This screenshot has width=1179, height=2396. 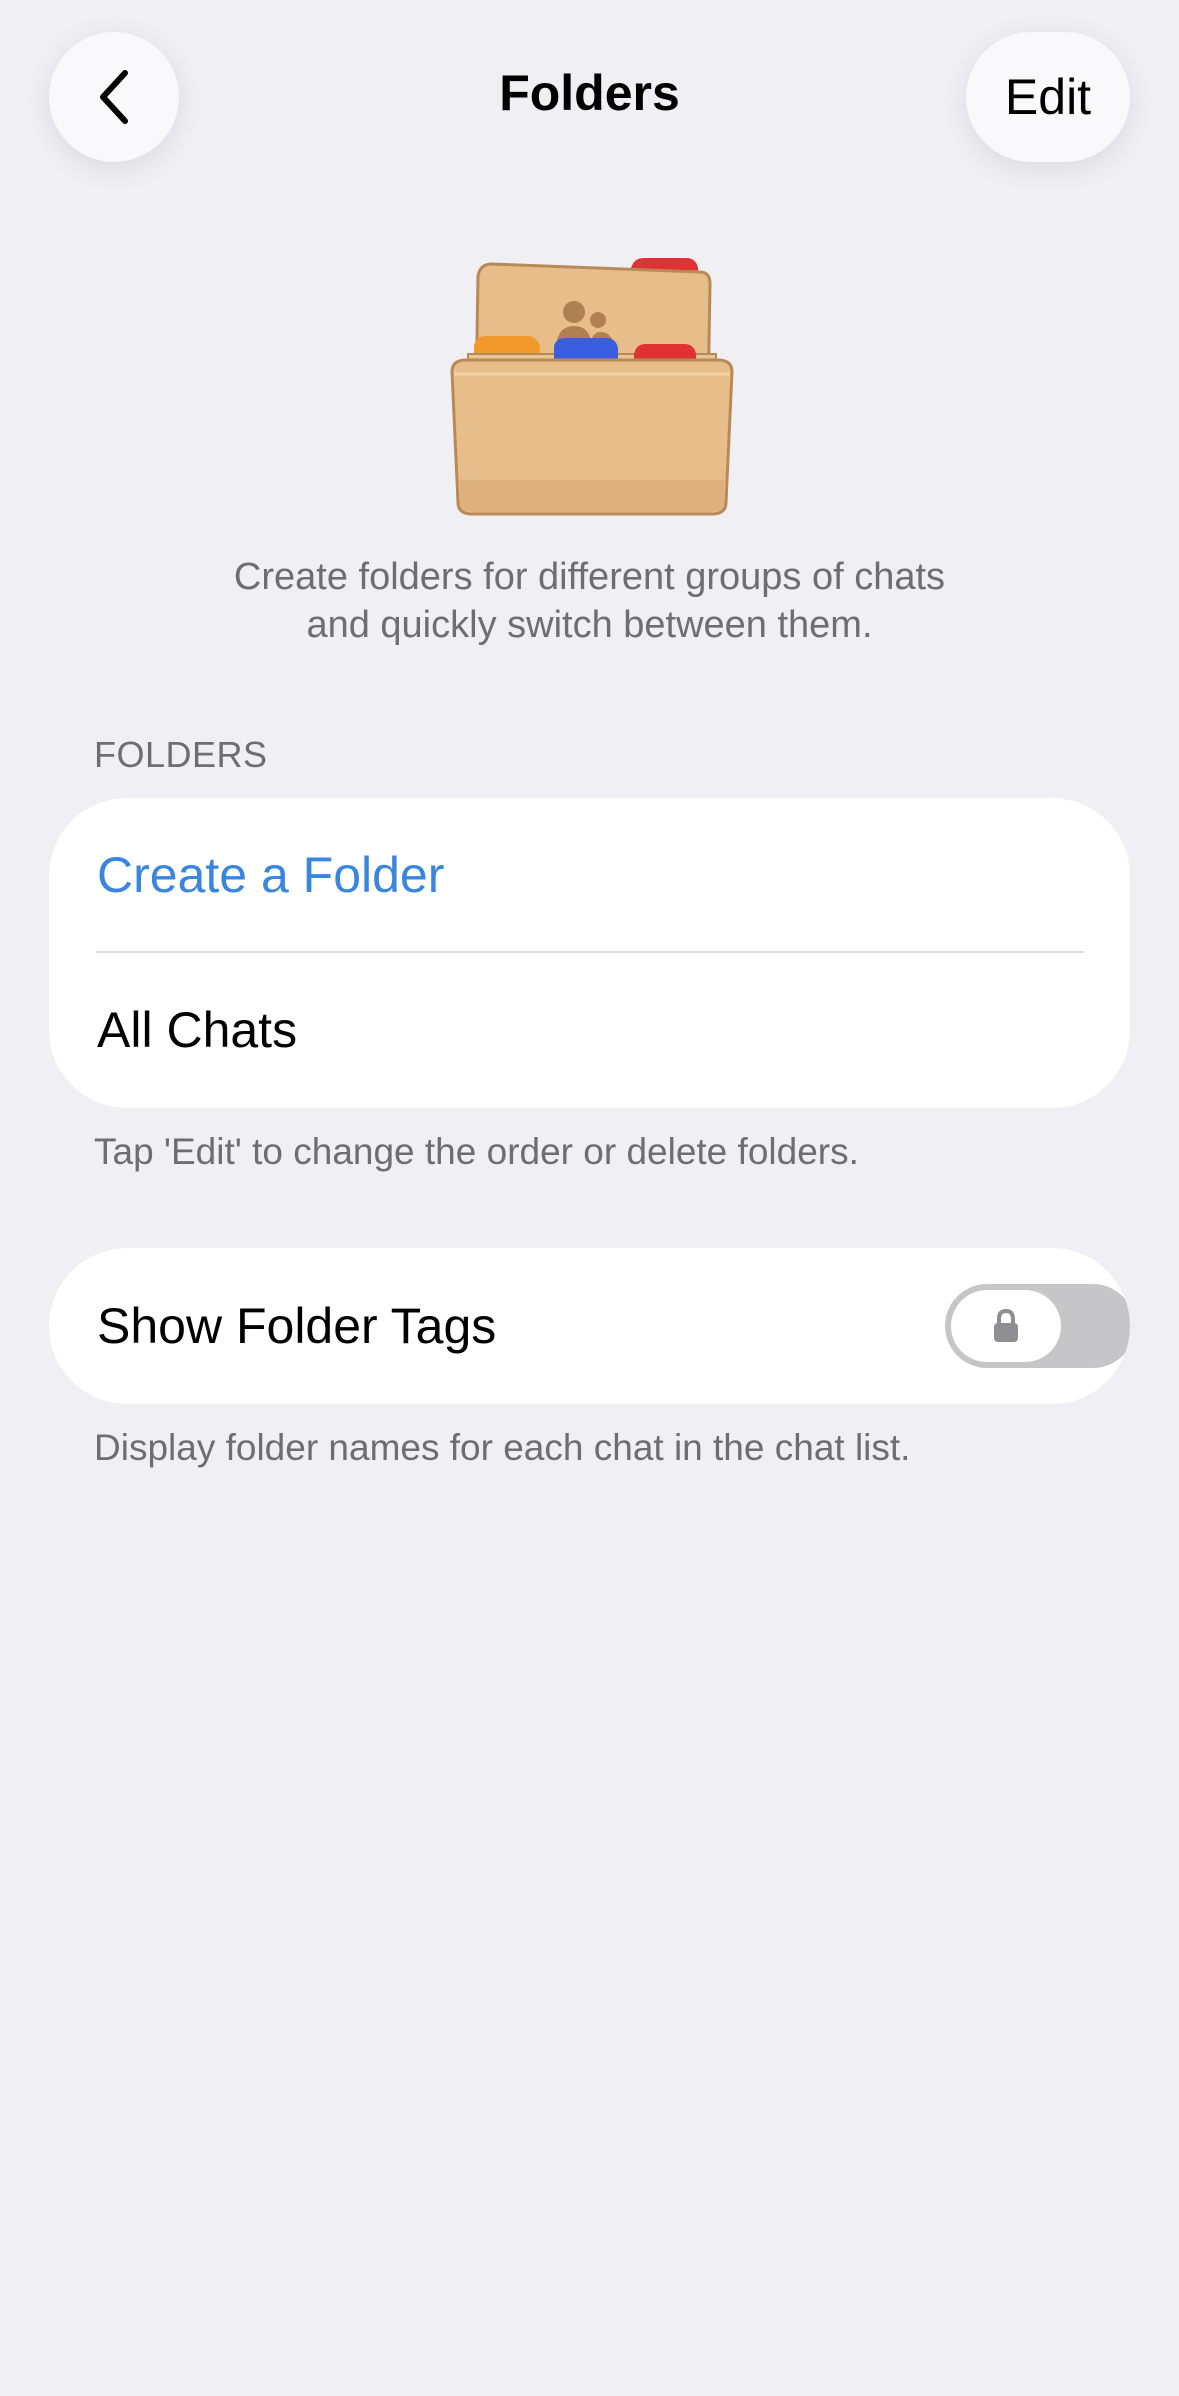 What do you see at coordinates (589, 1030) in the screenshot?
I see `folder-row-all-chats: All Chats` at bounding box center [589, 1030].